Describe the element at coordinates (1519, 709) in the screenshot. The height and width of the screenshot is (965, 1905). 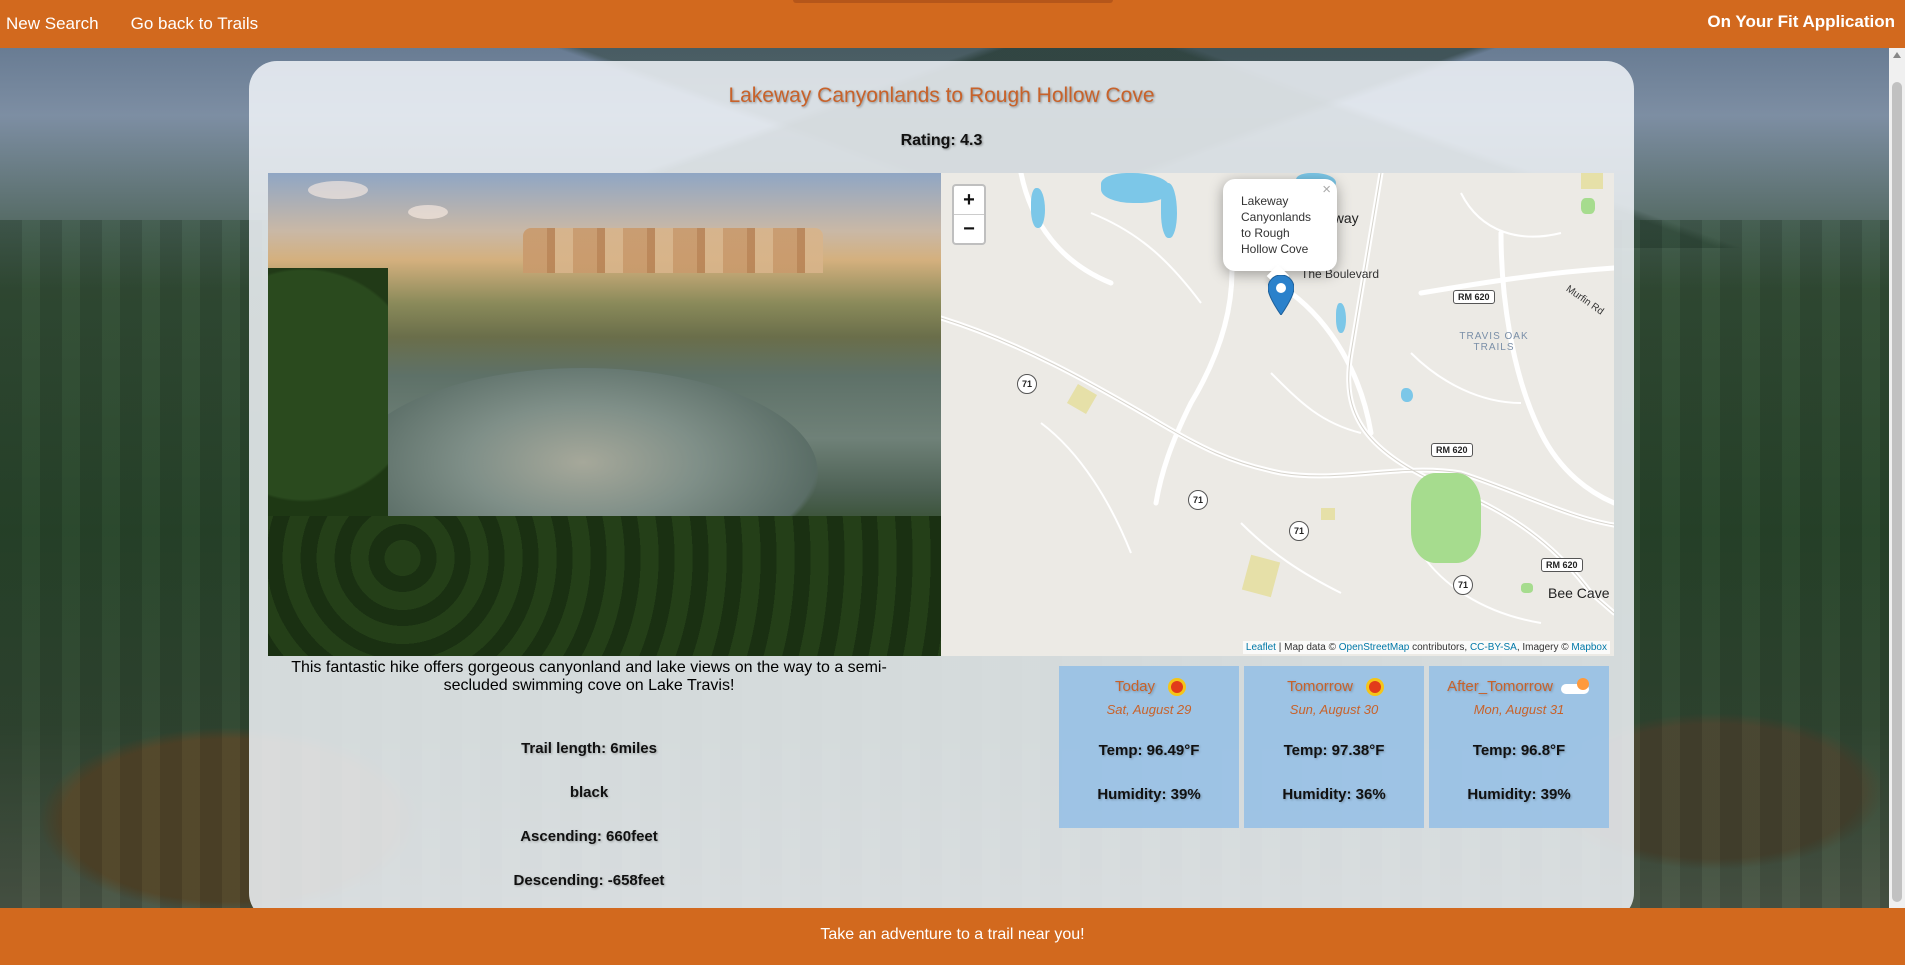
I see `weather-date: Mon, August 31` at that location.